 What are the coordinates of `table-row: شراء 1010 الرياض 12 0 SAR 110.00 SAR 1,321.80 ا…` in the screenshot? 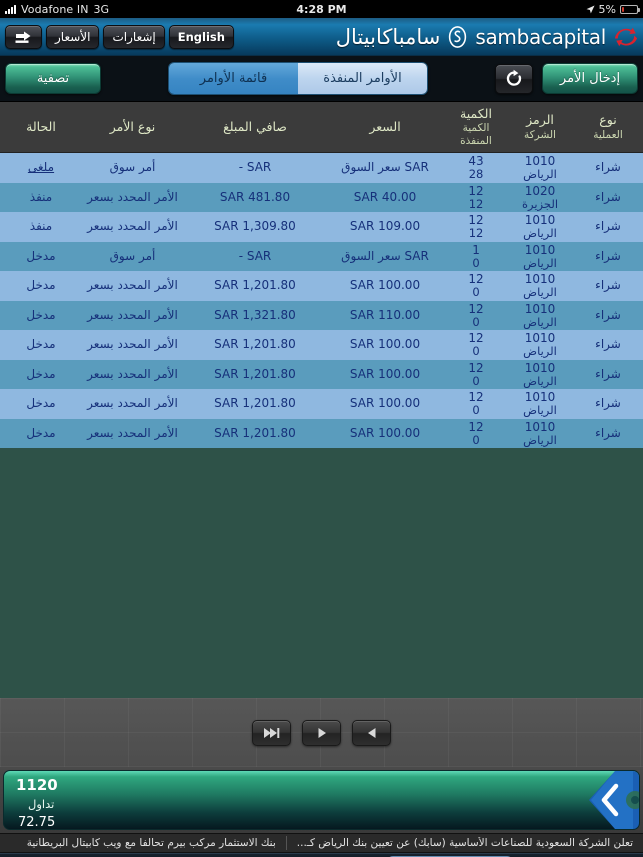 It's located at (321, 315).